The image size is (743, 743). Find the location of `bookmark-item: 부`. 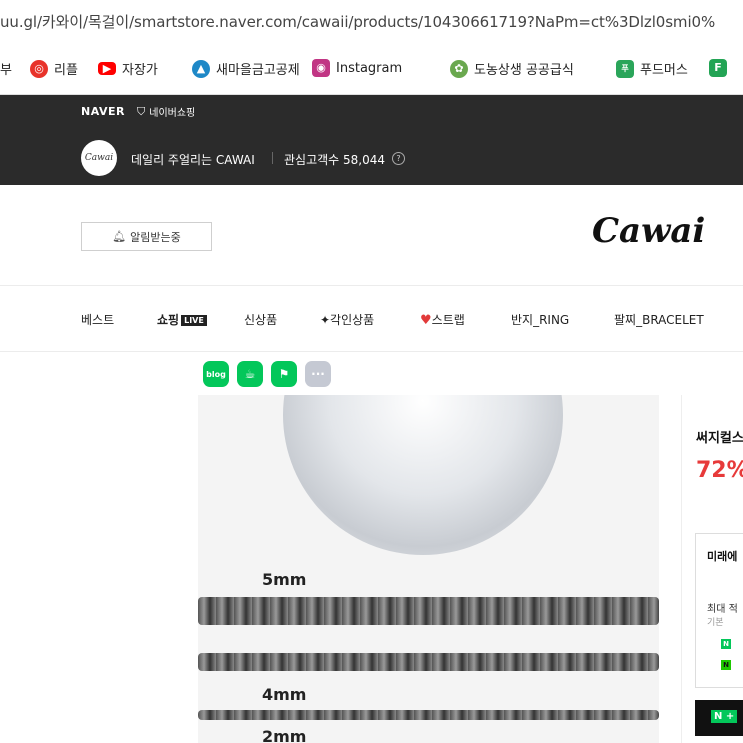

bookmark-item: 부 is located at coordinates (6, 68).